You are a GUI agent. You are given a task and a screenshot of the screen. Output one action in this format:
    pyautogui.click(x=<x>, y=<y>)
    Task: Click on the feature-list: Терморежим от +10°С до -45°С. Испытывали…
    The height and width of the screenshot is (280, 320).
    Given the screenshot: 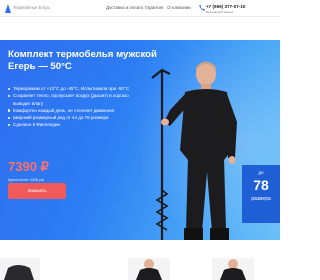 What is the action you would take?
    pyautogui.click(x=75, y=107)
    